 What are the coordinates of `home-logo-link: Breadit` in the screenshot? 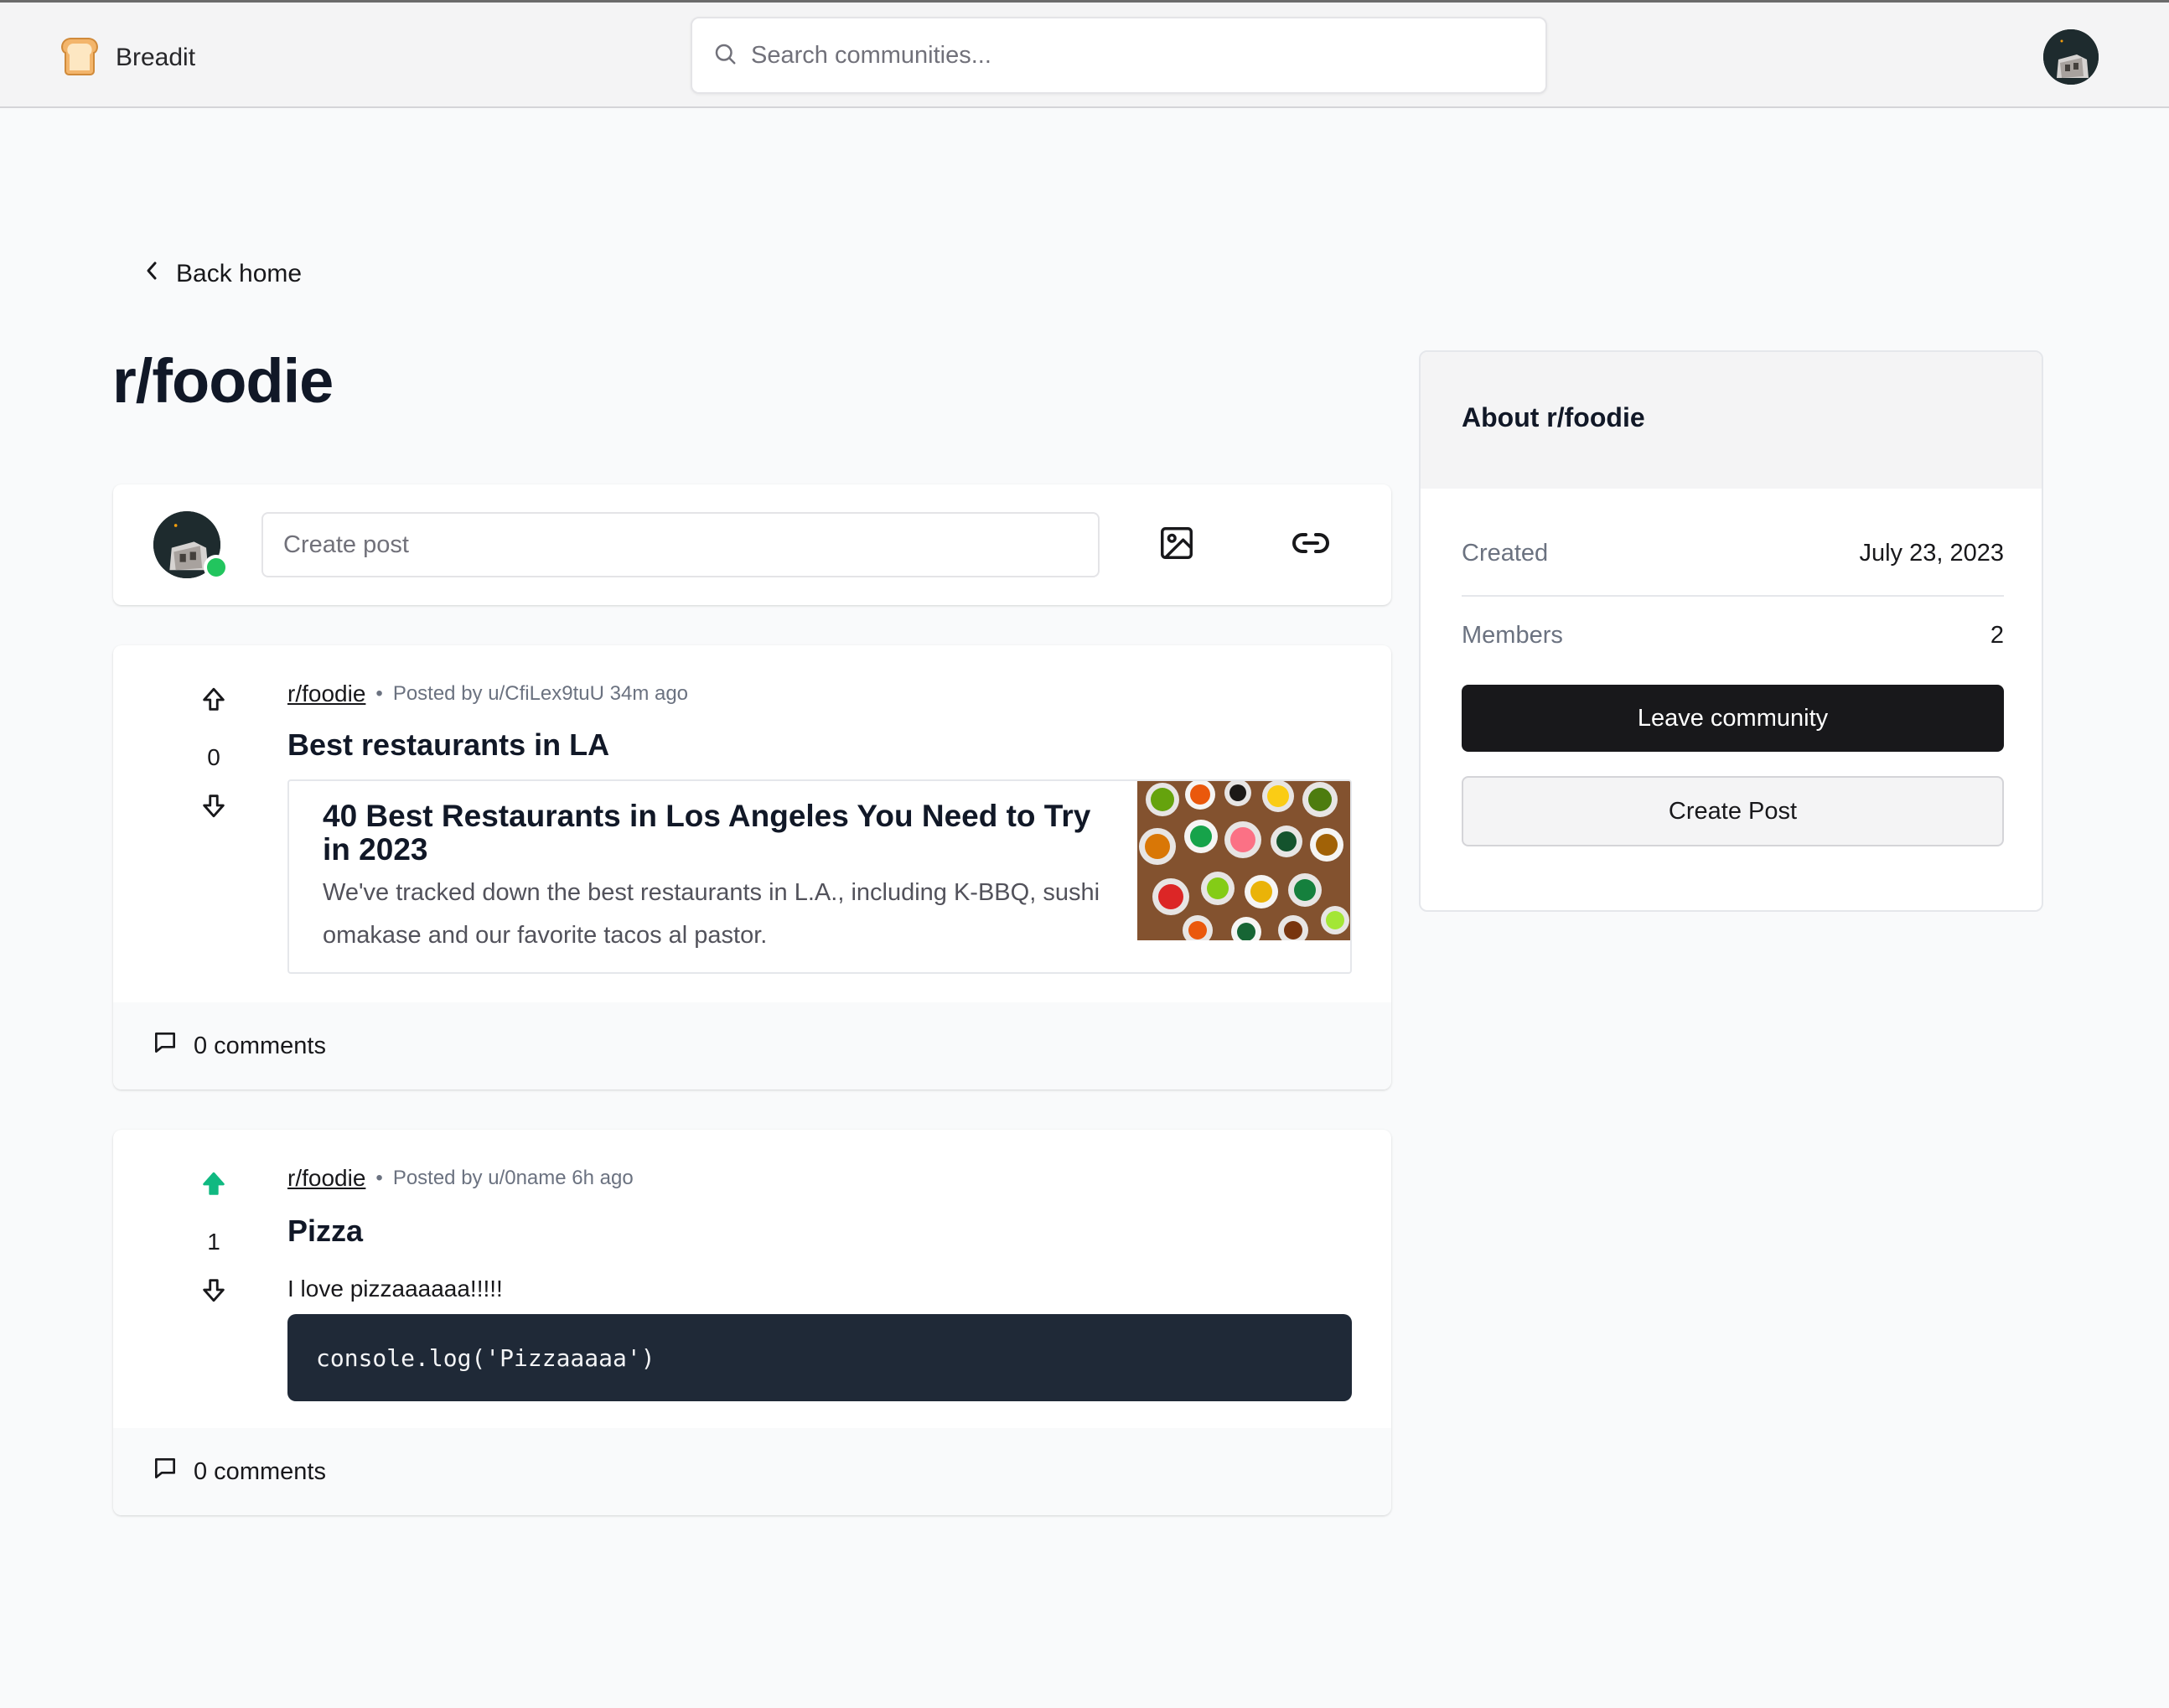 It's located at (127, 57).